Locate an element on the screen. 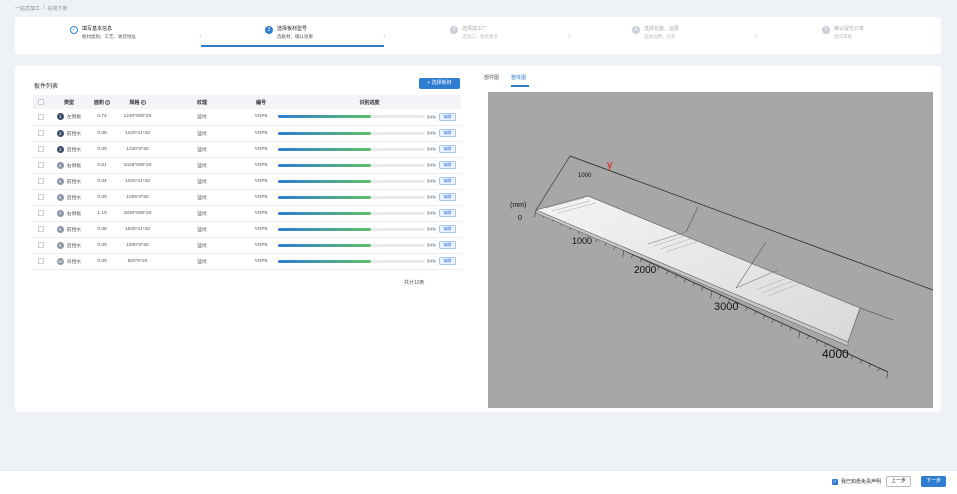 The width and height of the screenshot is (957, 494). select-all-checkbox is located at coordinates (41, 101).